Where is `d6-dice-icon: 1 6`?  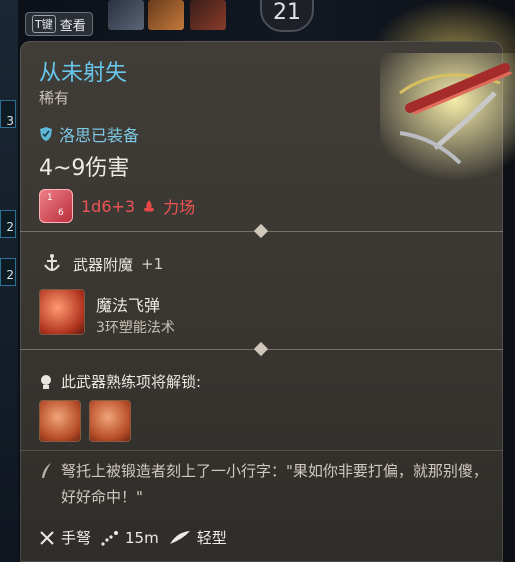 d6-dice-icon: 1 6 is located at coordinates (56, 206).